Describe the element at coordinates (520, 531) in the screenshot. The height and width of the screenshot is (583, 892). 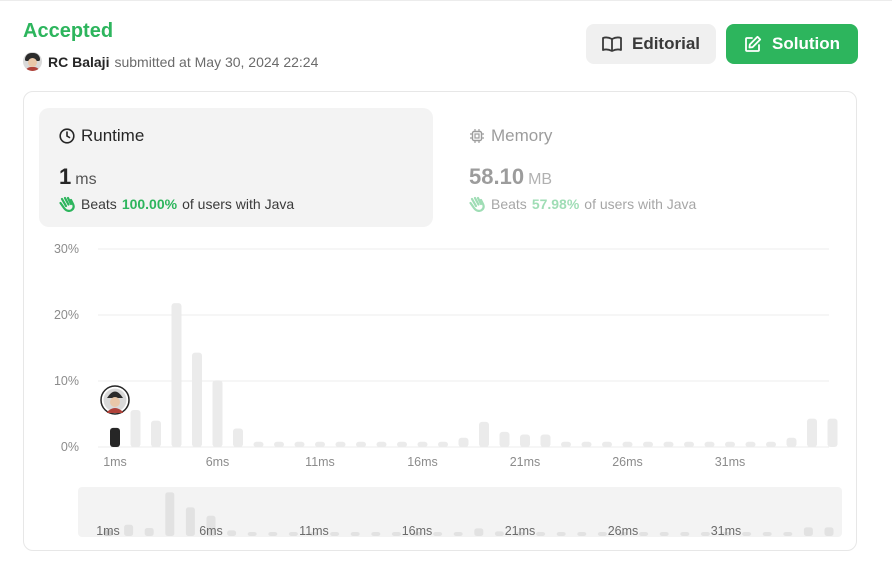
I see `overview-tick-label: 21ms` at that location.